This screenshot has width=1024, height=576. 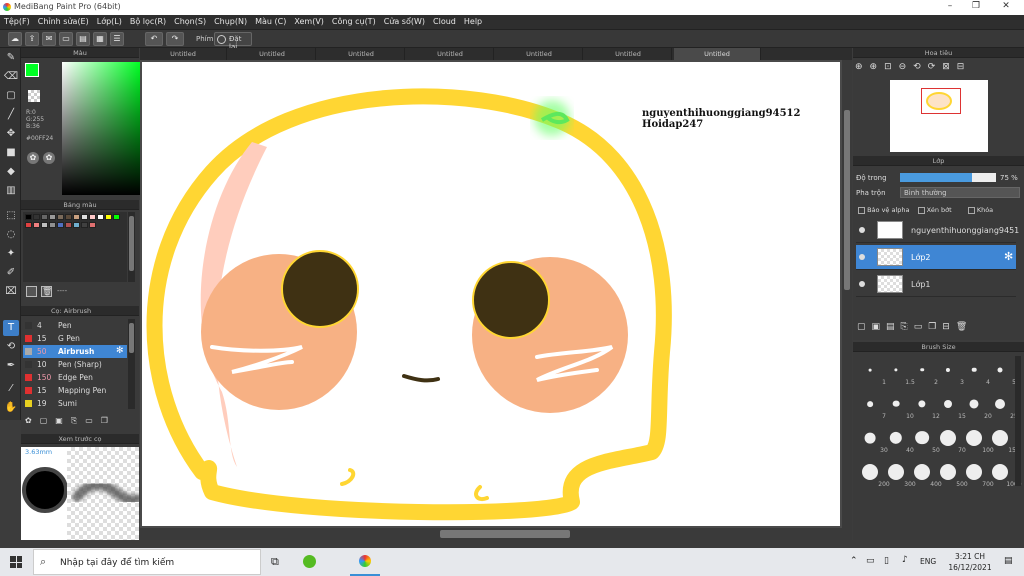 I want to click on close-button: ✕, so click(x=1006, y=7).